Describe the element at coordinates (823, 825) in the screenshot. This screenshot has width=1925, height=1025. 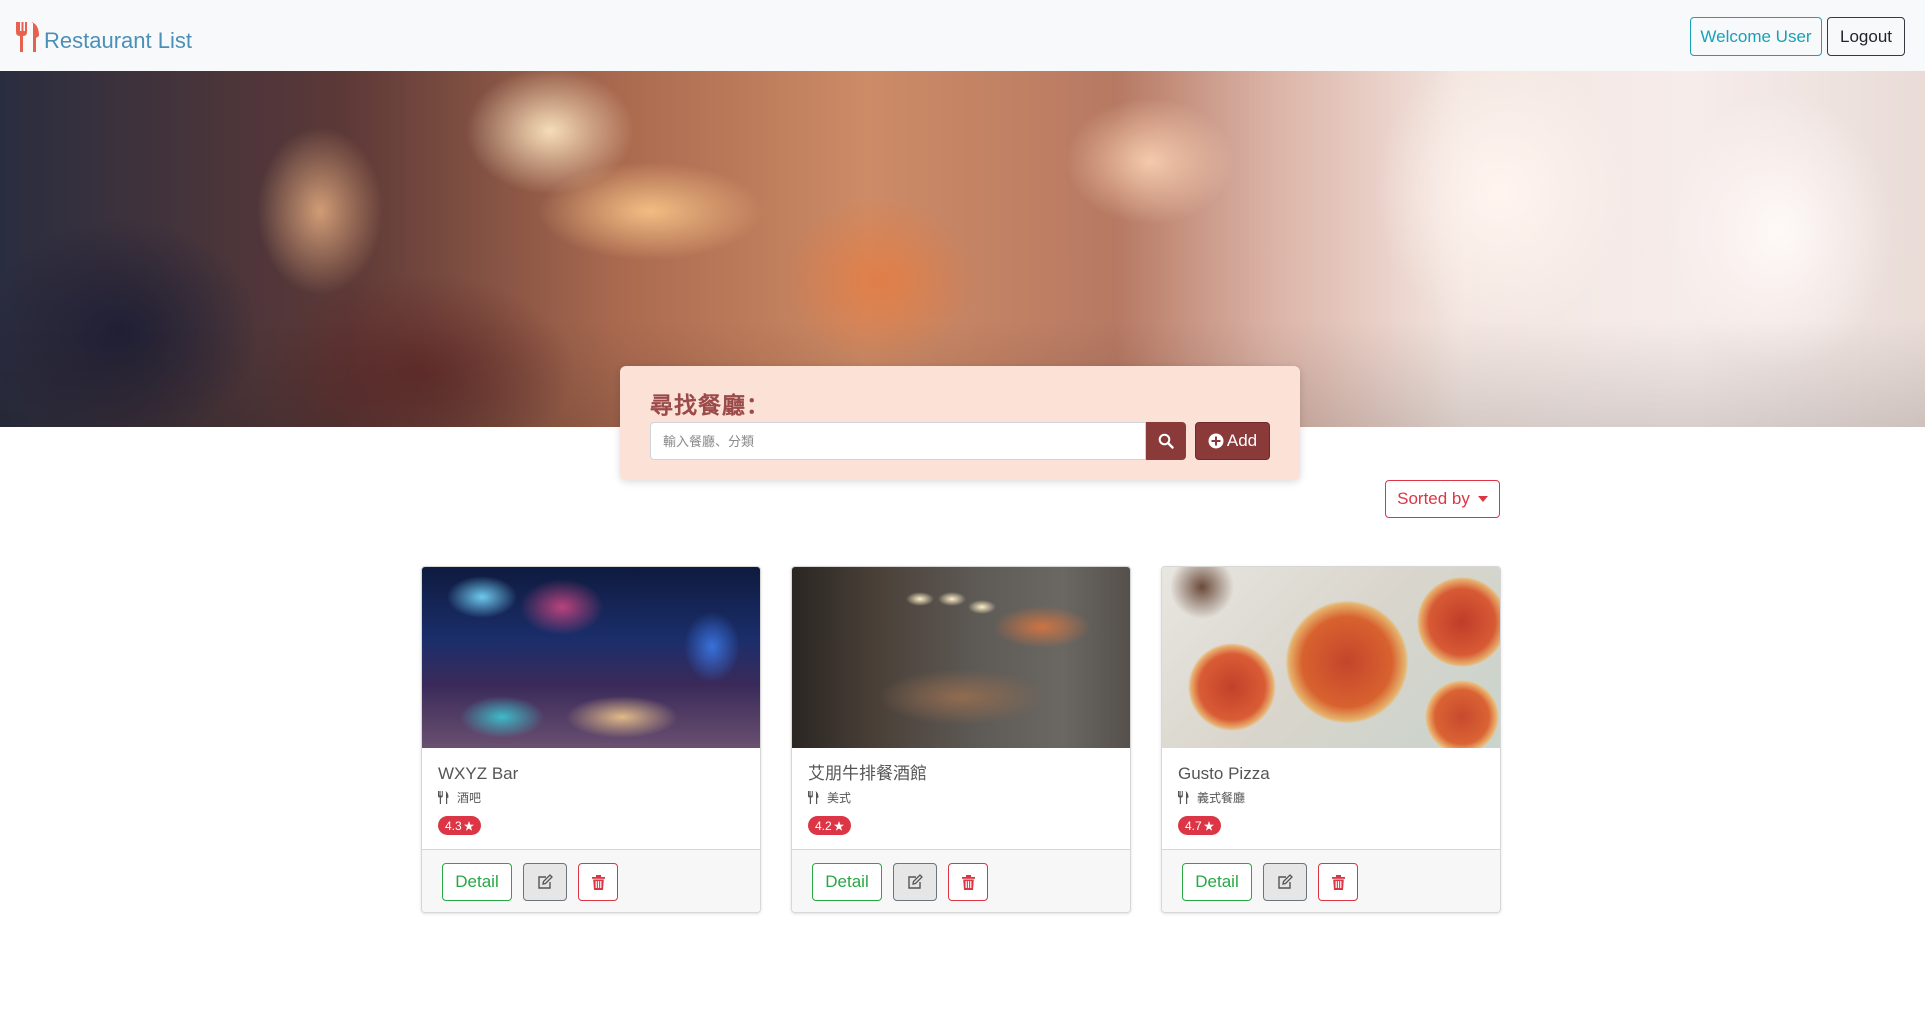
I see `rating-value: 4.2` at that location.